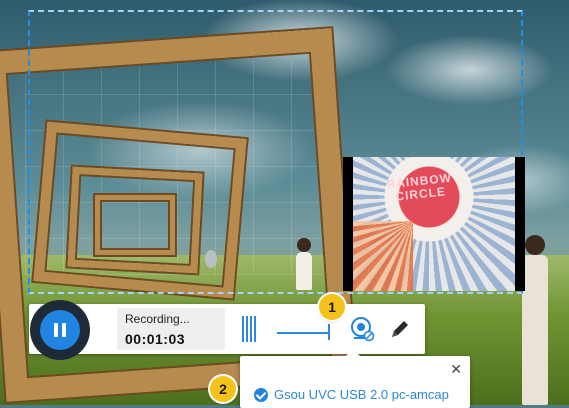 The width and height of the screenshot is (569, 408). I want to click on check-icon, so click(261, 394).